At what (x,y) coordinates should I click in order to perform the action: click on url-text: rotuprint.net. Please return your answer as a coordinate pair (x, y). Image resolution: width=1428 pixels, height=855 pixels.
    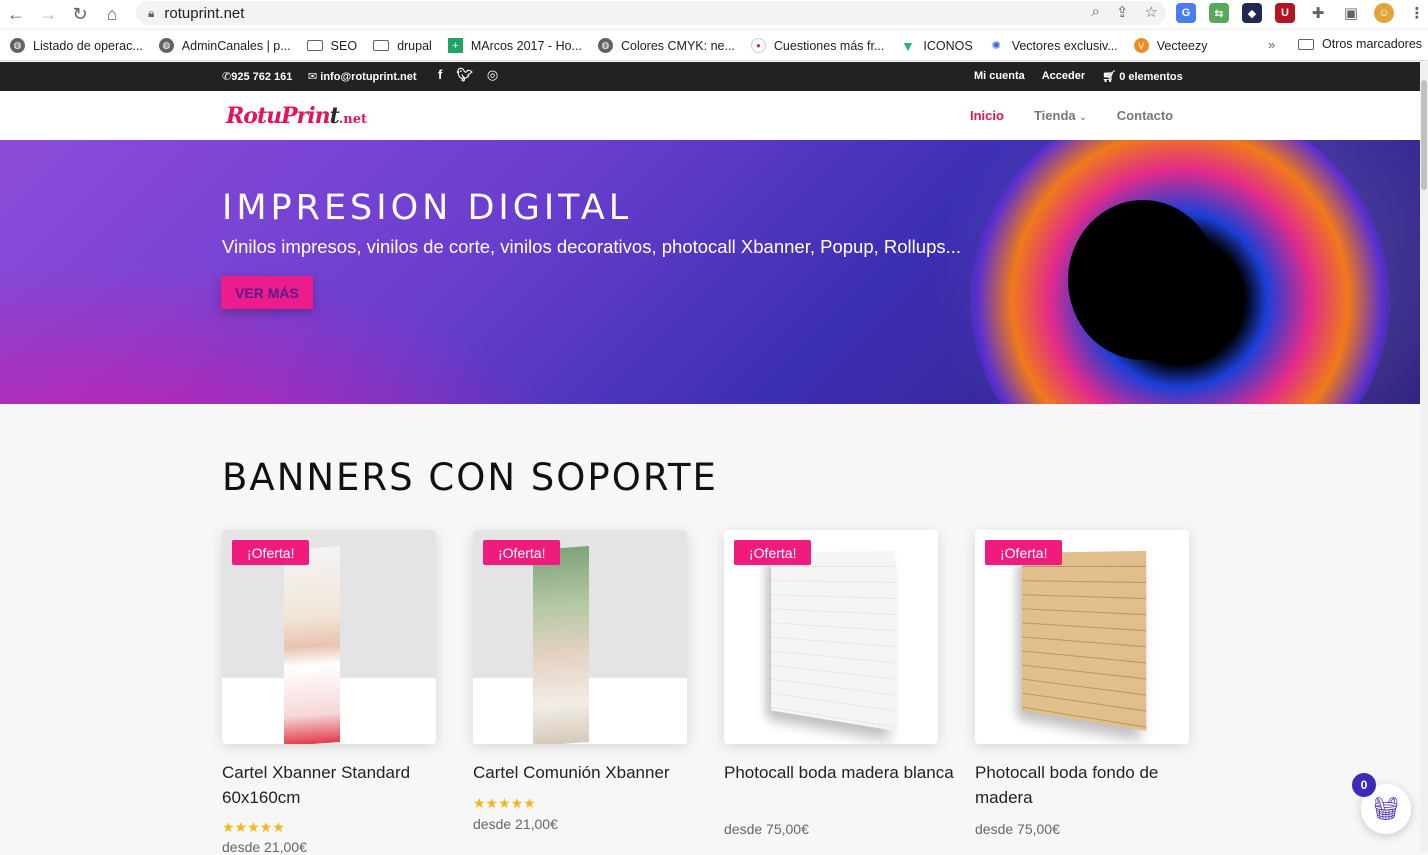
    Looking at the image, I should click on (204, 13).